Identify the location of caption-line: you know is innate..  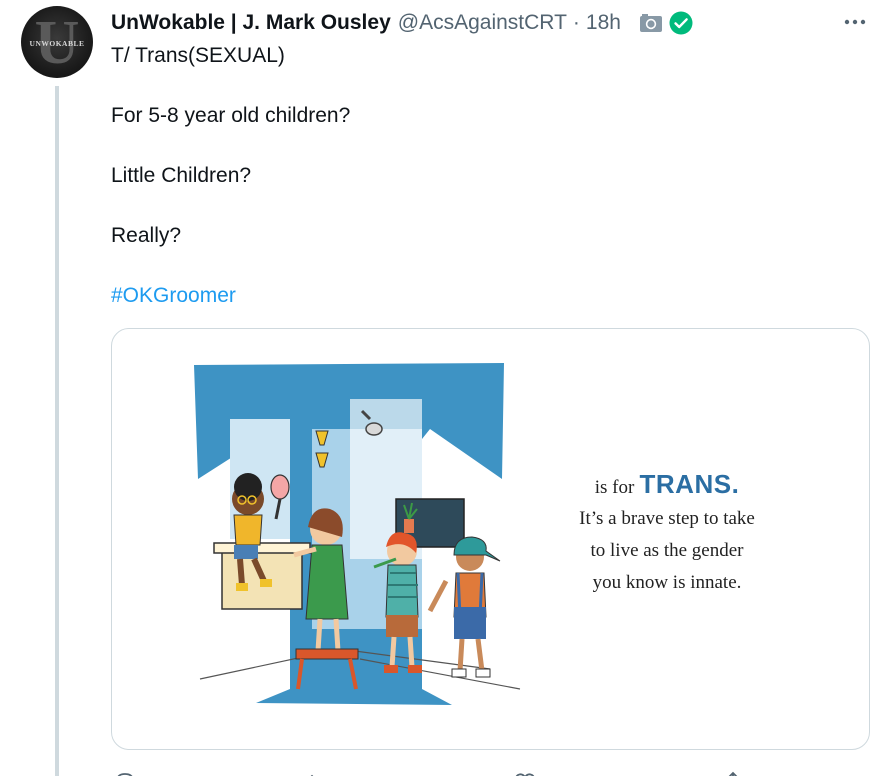
(667, 582).